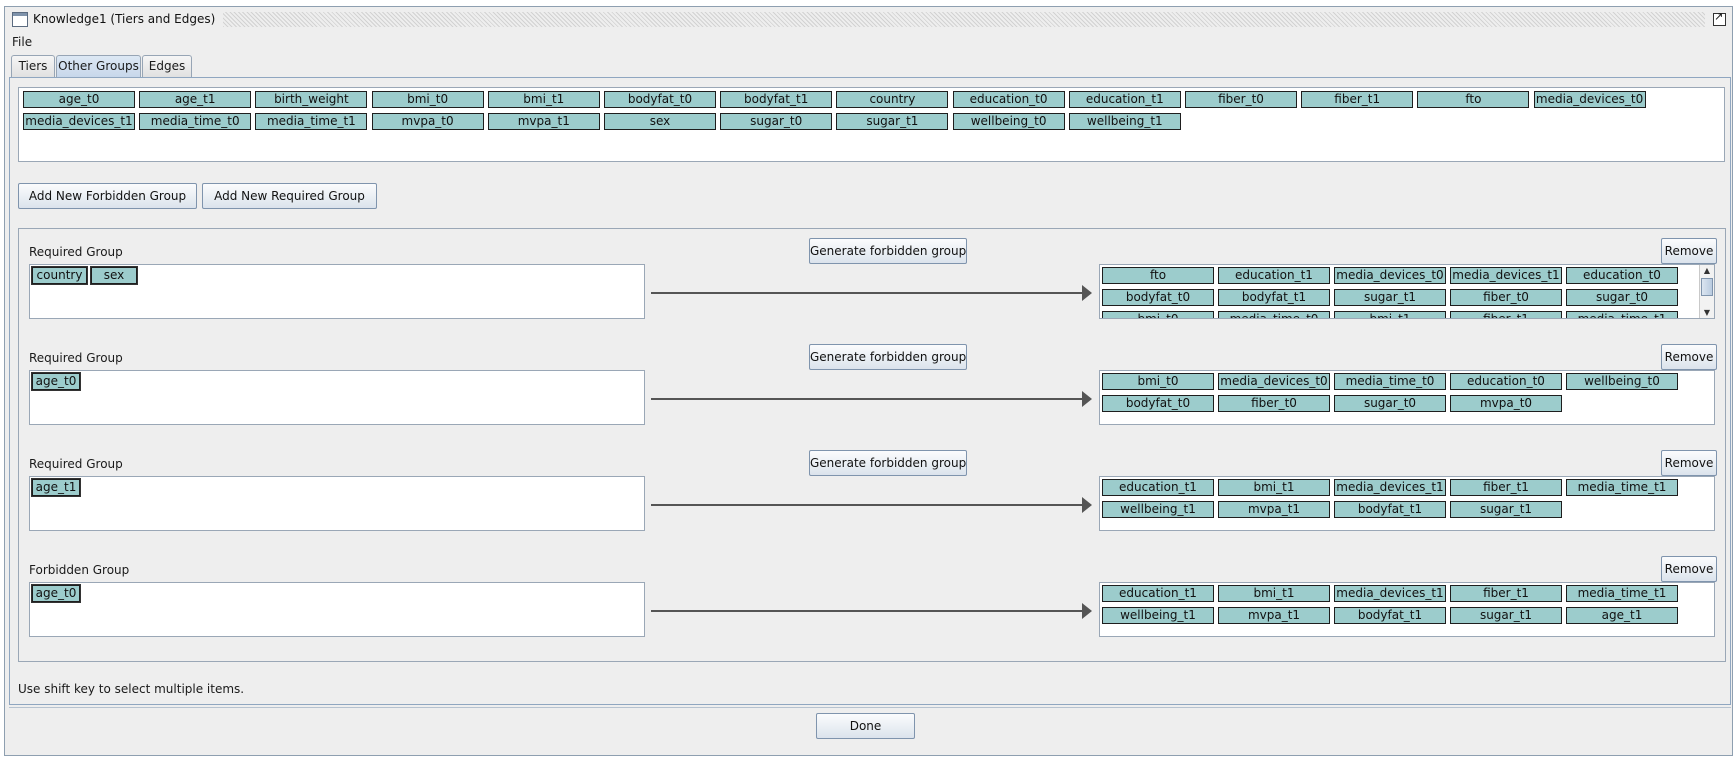  I want to click on variable-chip: education_t0, so click(1008, 99).